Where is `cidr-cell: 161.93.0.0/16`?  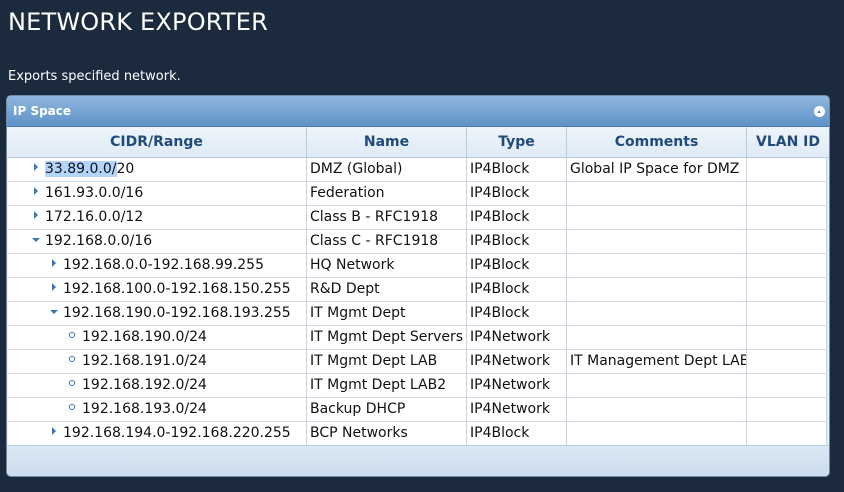
cidr-cell: 161.93.0.0/16 is located at coordinates (157, 193).